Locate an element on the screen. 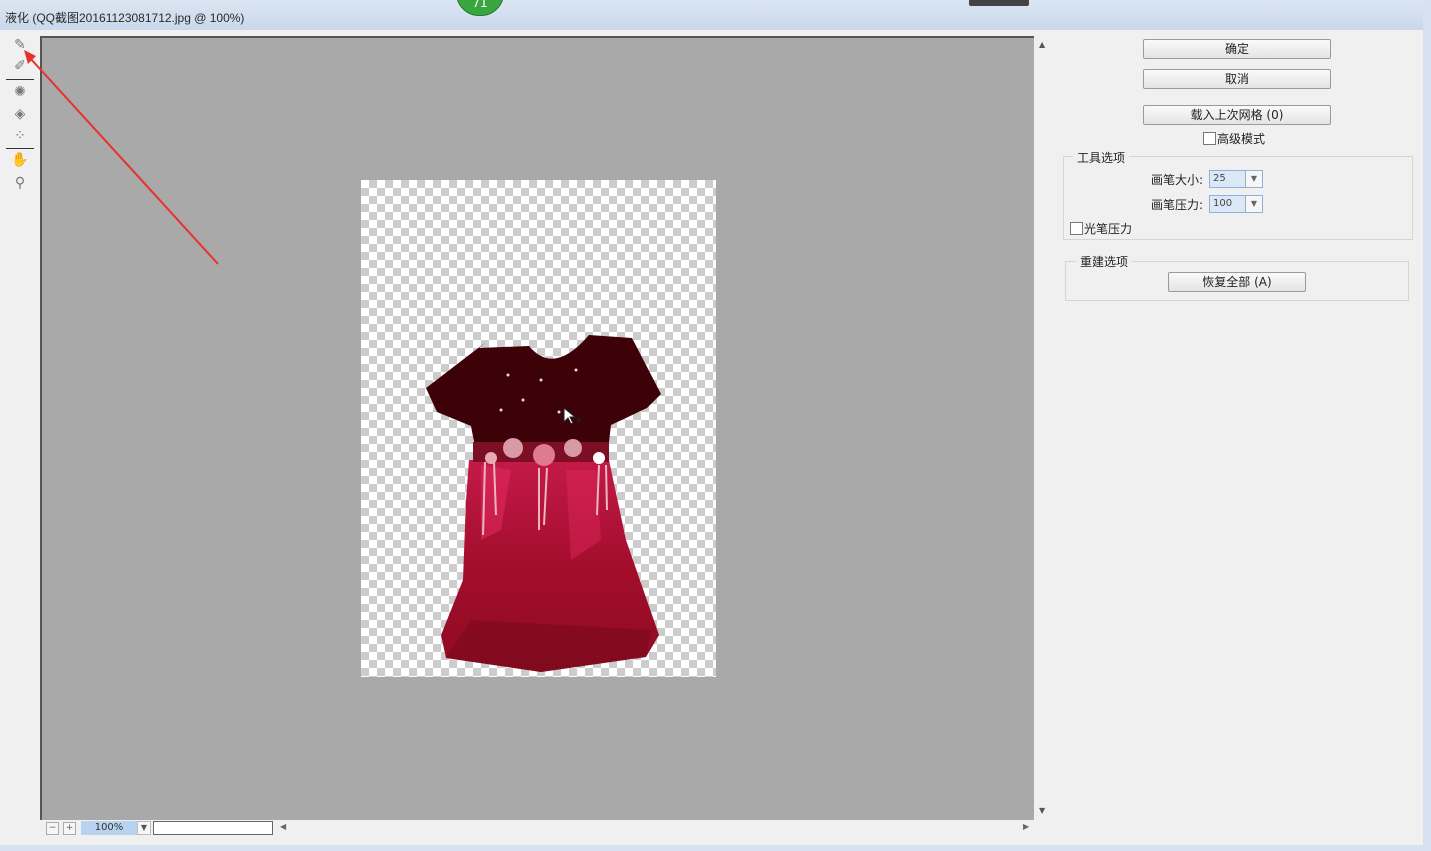 The width and height of the screenshot is (1431, 851). annotation-arrow-icon is located at coordinates (121, 157).